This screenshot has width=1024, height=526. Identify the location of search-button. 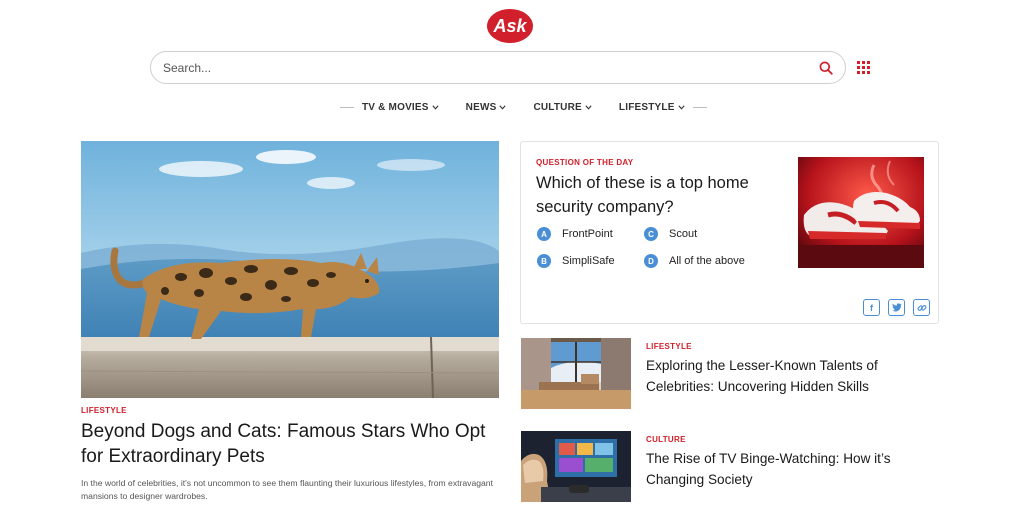
(826, 68).